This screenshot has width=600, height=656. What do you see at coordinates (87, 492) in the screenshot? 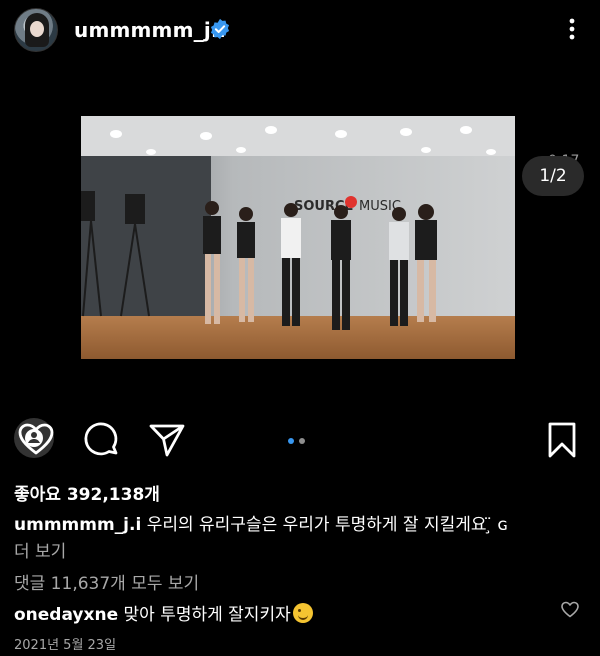
I see `like-count: 좋아요 392,138개` at bounding box center [87, 492].